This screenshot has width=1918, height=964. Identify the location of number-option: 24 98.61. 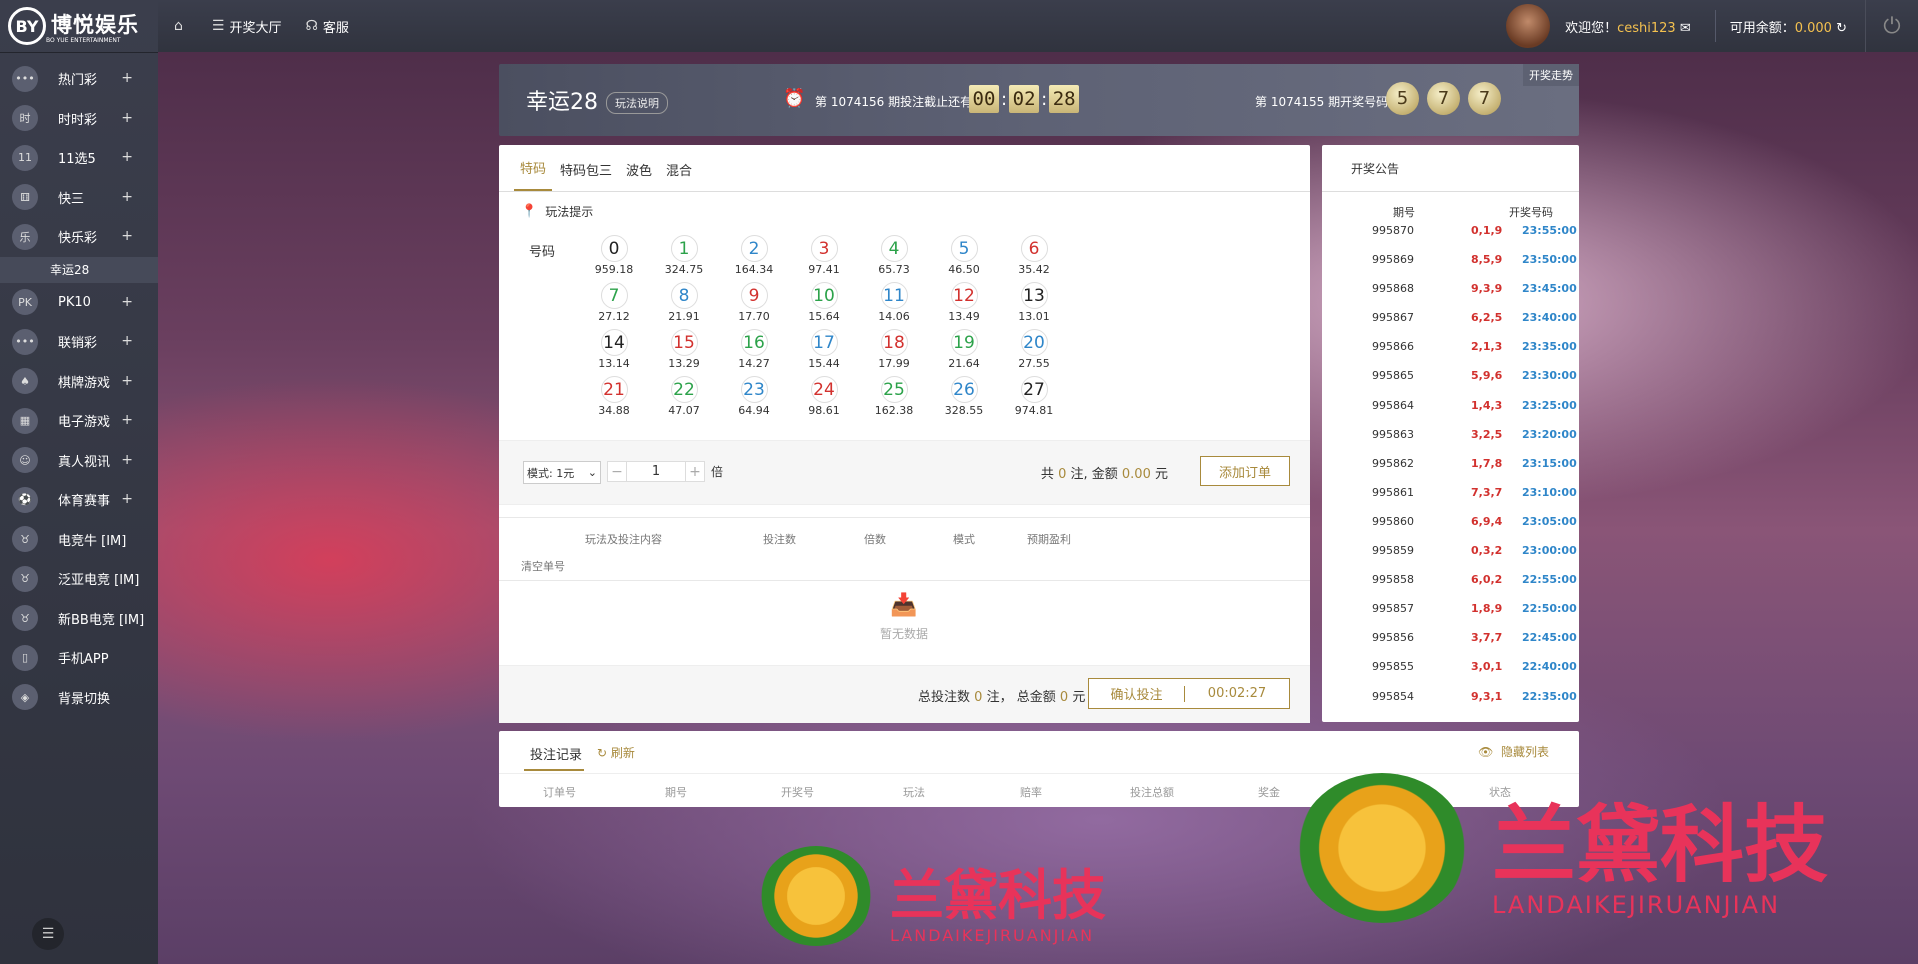
(824, 399).